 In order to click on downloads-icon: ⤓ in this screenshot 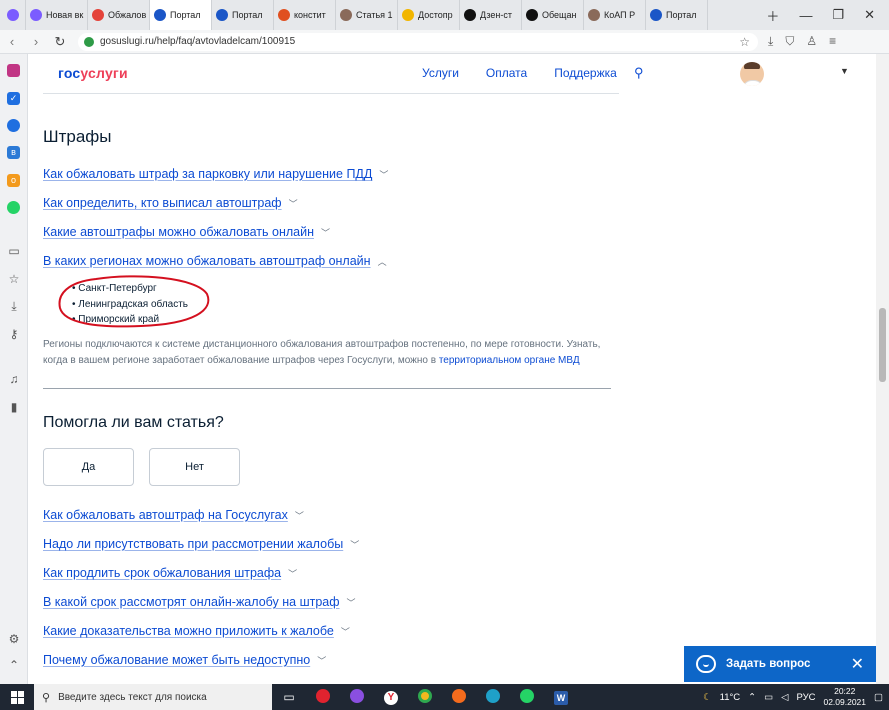, I will do `click(770, 41)`.